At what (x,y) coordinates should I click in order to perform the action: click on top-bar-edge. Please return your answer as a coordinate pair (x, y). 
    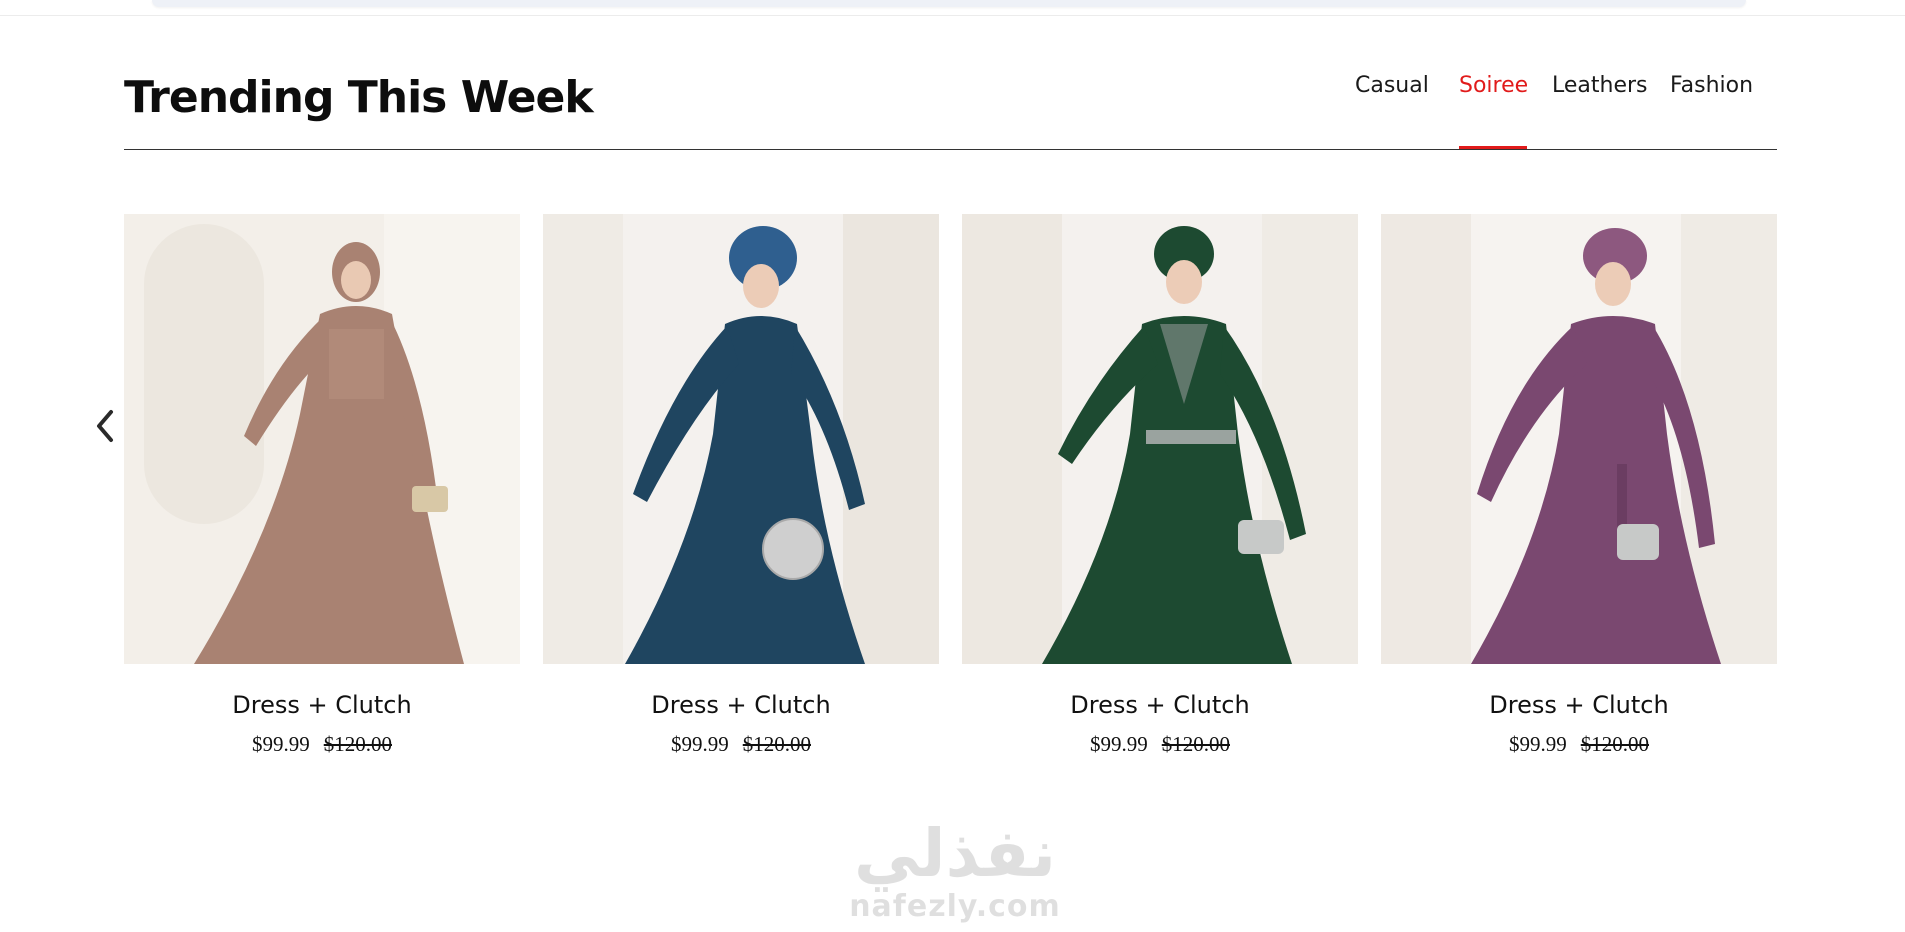
    Looking at the image, I should click on (952, 8).